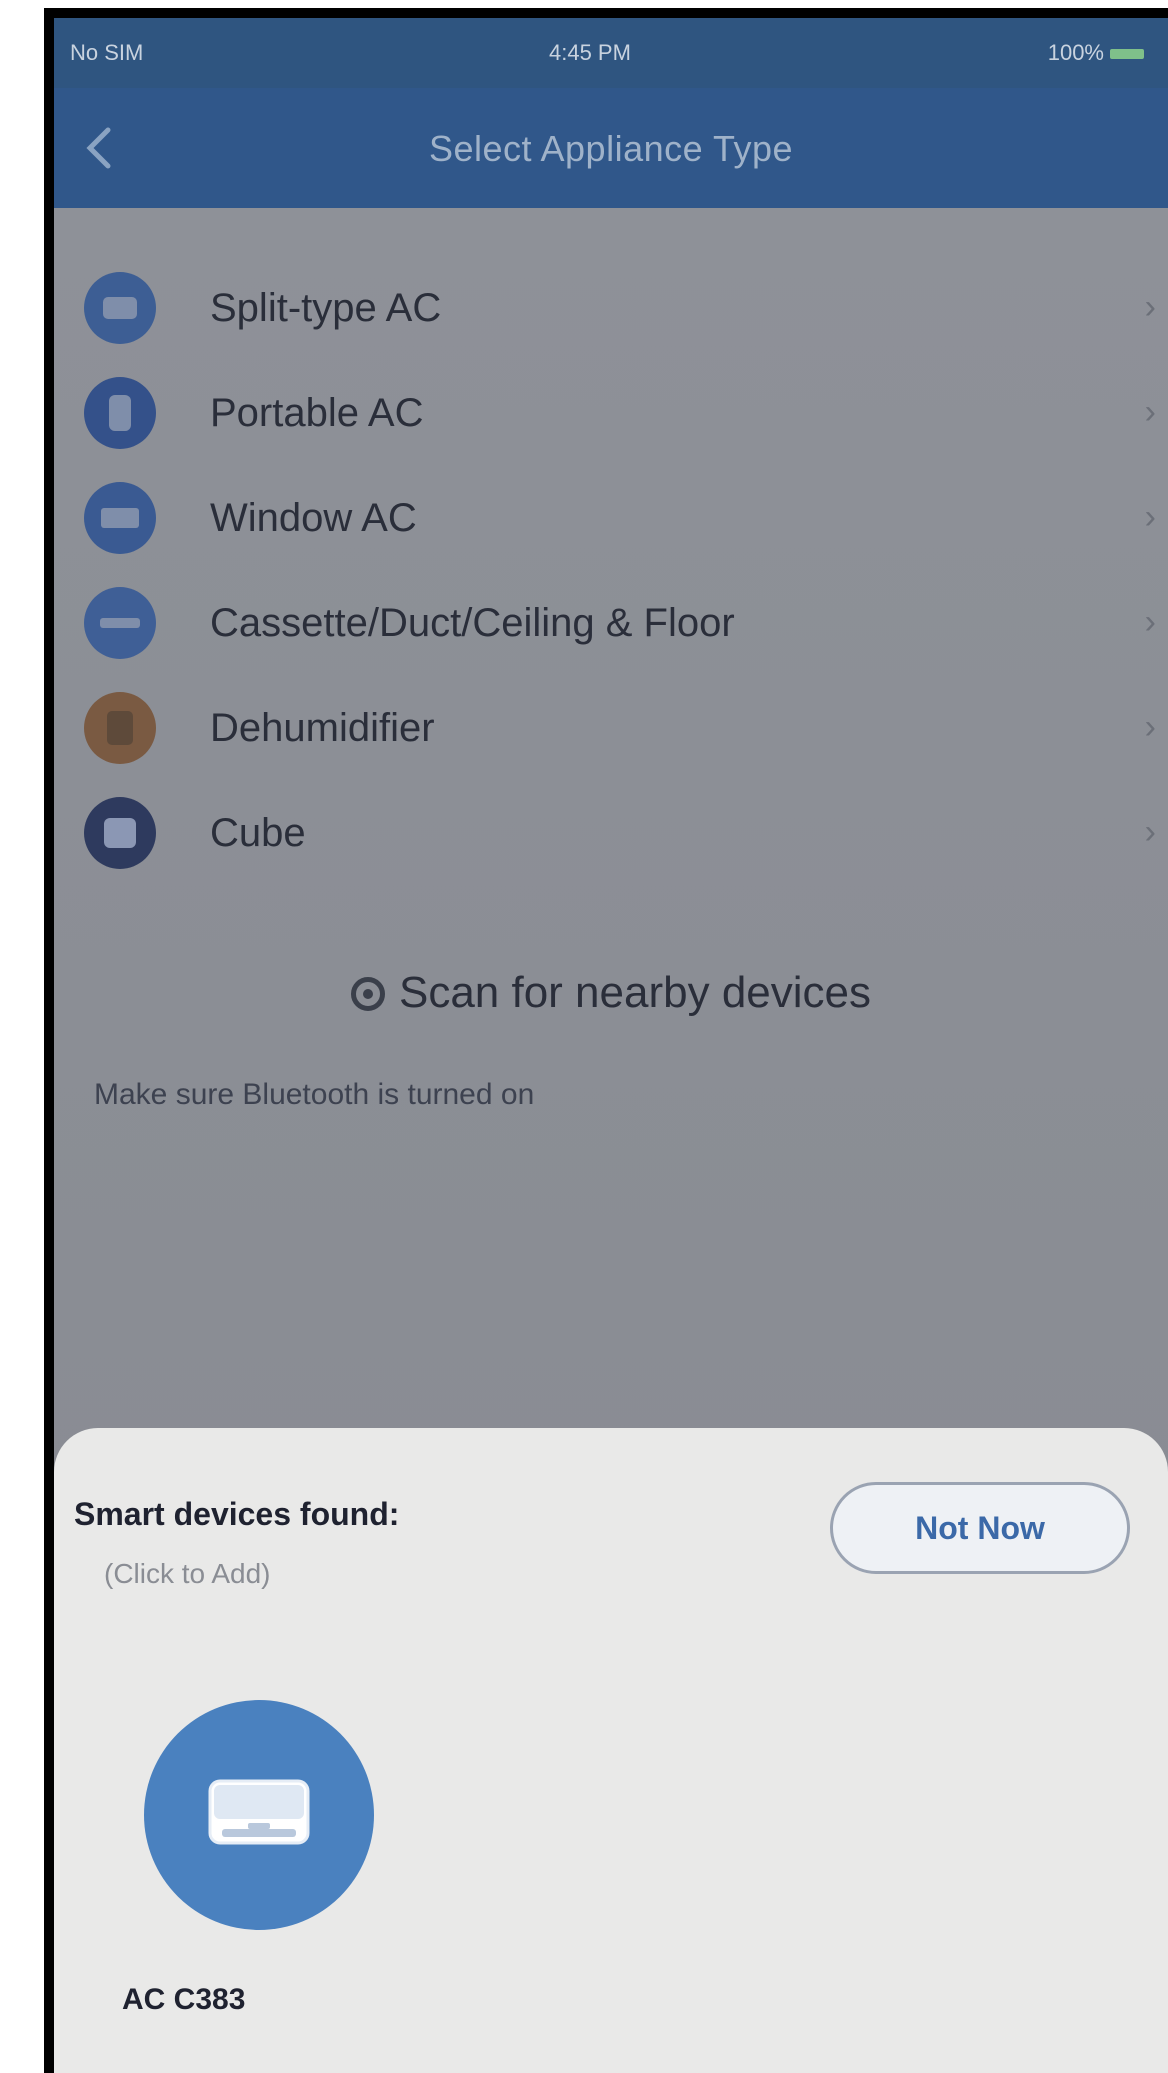 This screenshot has width=1168, height=2073. I want to click on scan-nearby-button: Scan for nearby devices, so click(611, 993).